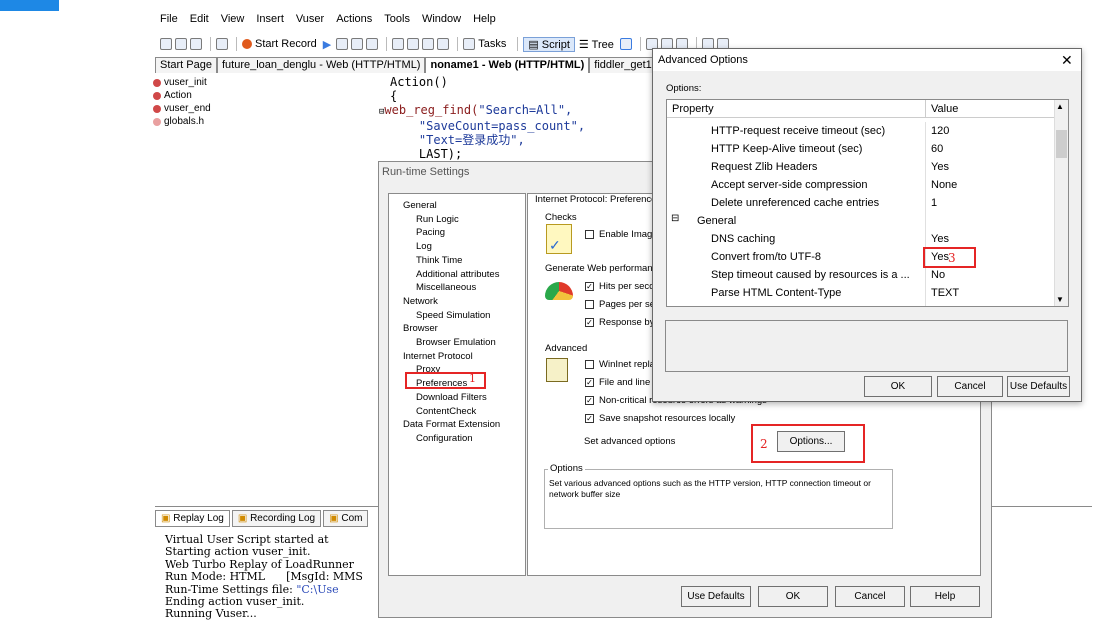 The width and height of the screenshot is (1112, 638). What do you see at coordinates (944, 185) in the screenshot?
I see `property-value: None` at bounding box center [944, 185].